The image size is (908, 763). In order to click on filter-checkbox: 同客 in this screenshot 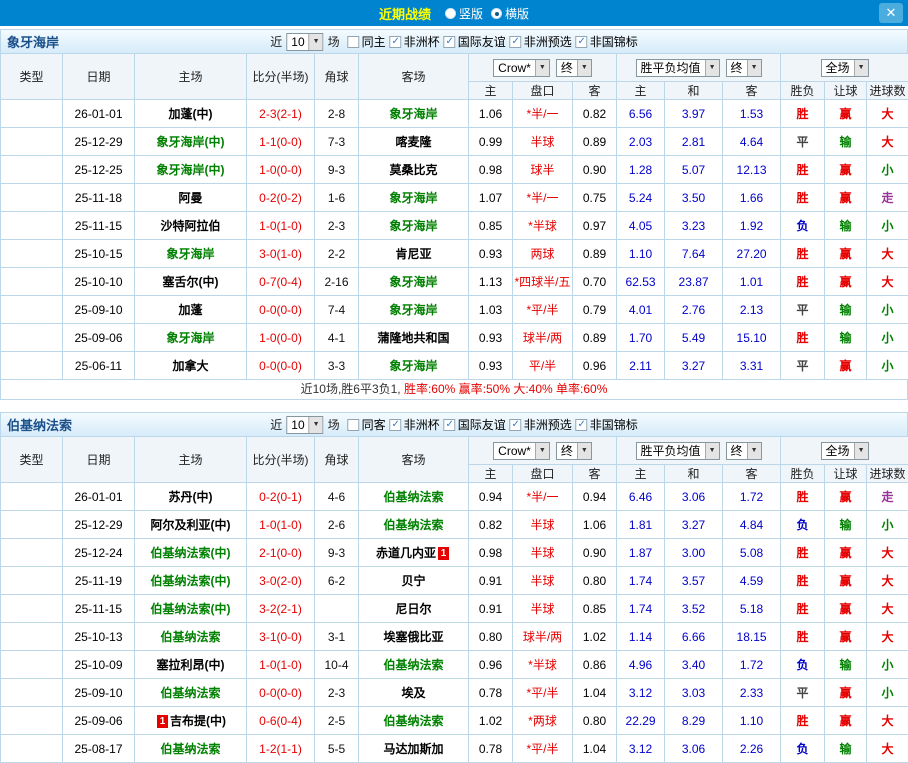, I will do `click(367, 424)`.